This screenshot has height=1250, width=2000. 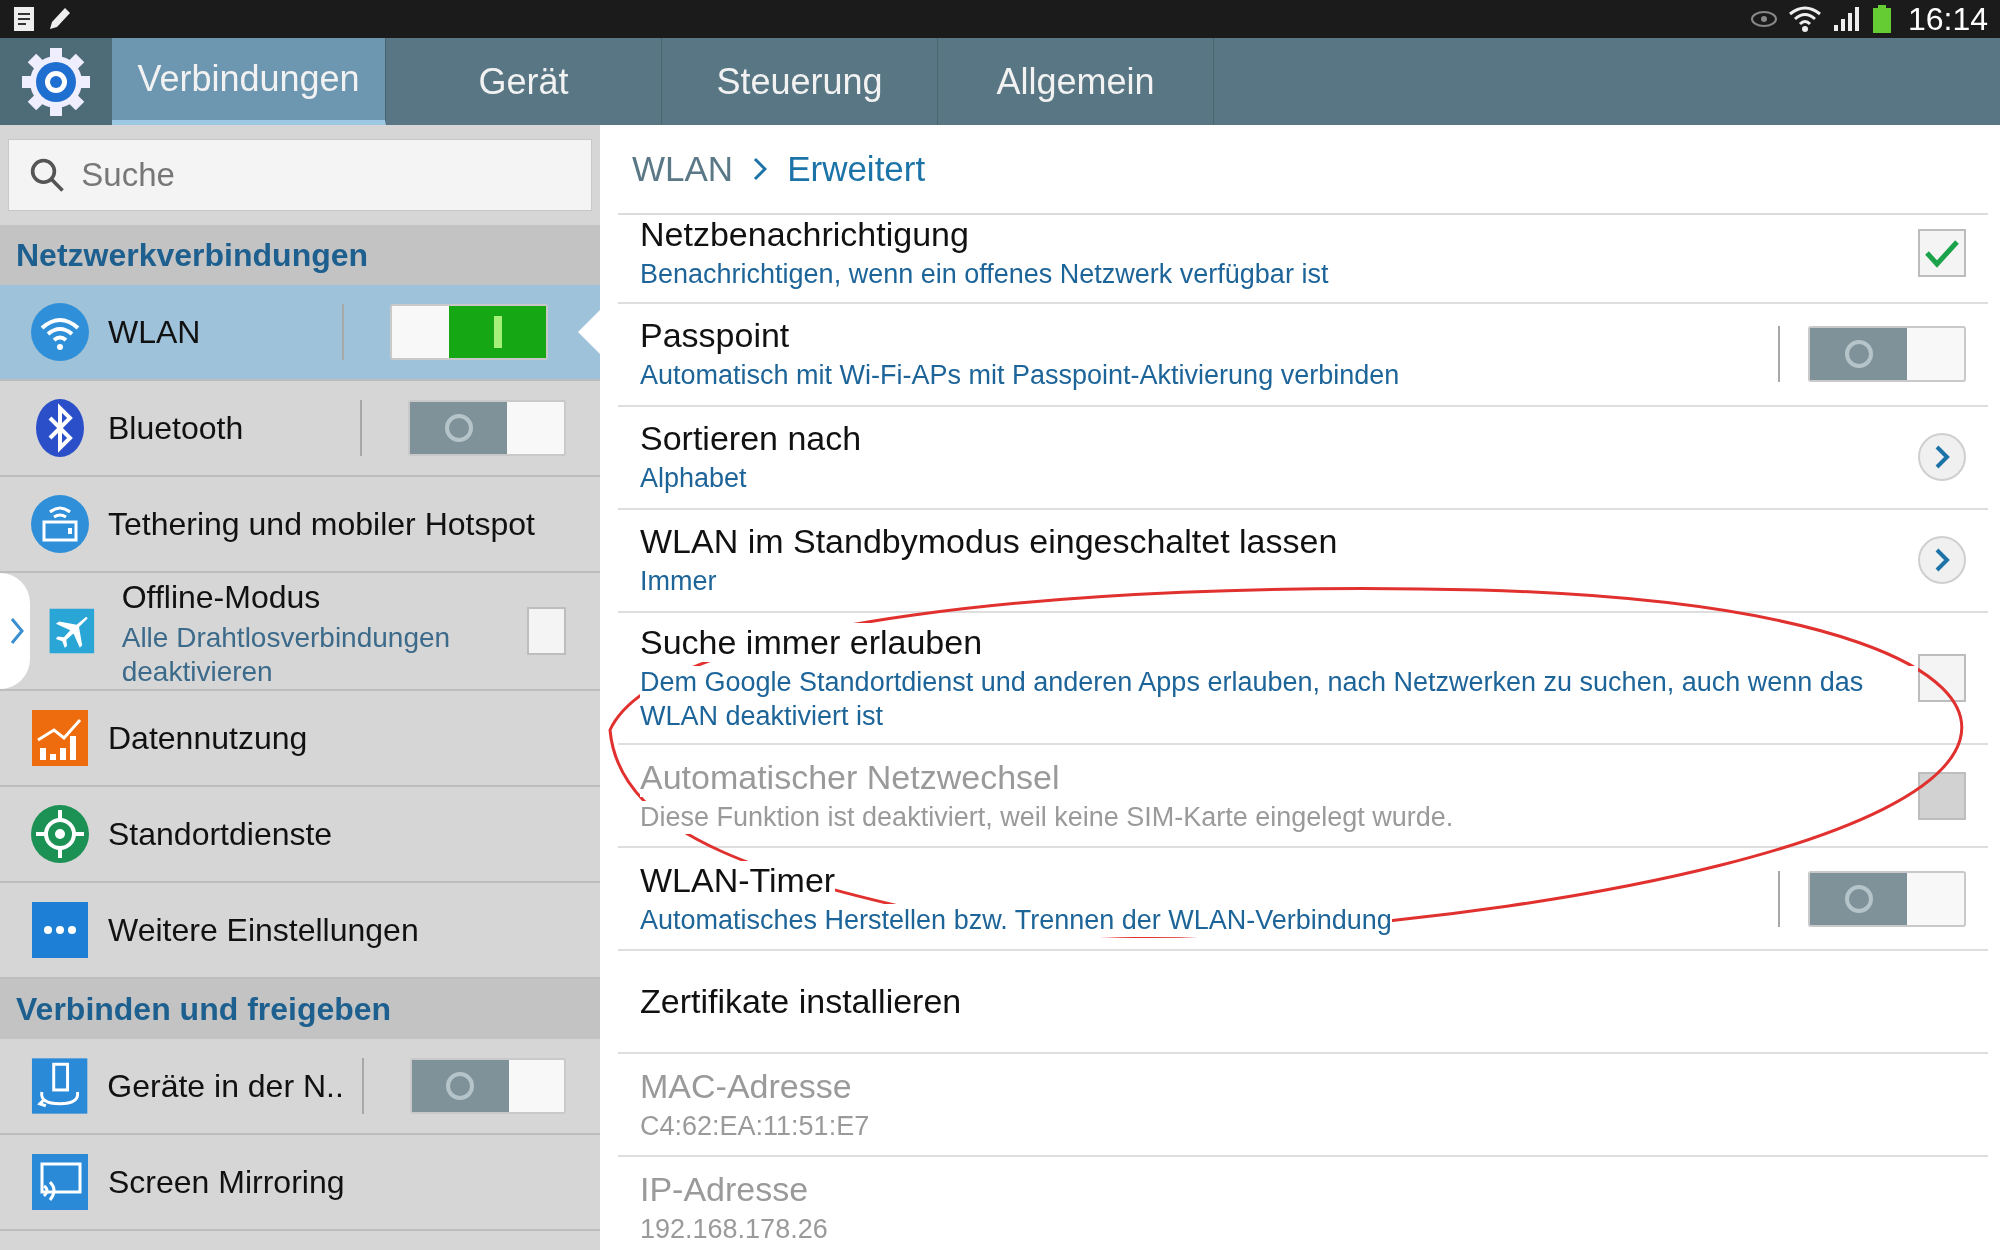 What do you see at coordinates (60, 738) in the screenshot?
I see `chart-icon` at bounding box center [60, 738].